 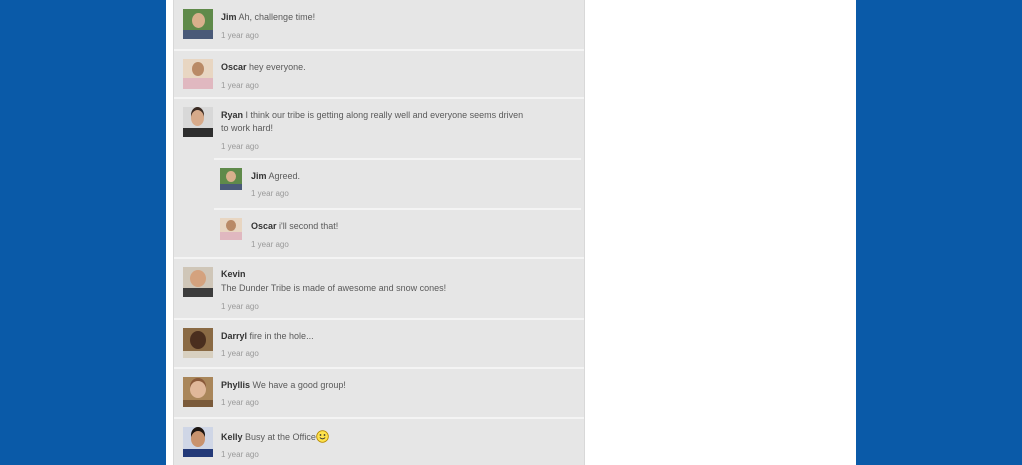 I want to click on avatar-kevin, so click(x=198, y=282).